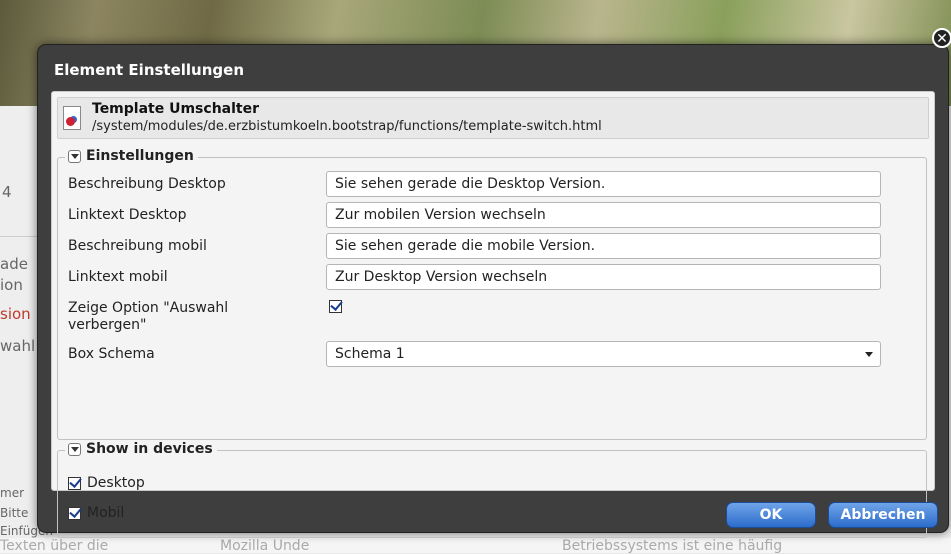 The height and width of the screenshot is (554, 951). What do you see at coordinates (370, 354) in the screenshot?
I see `box-schema-value: Schema 1` at bounding box center [370, 354].